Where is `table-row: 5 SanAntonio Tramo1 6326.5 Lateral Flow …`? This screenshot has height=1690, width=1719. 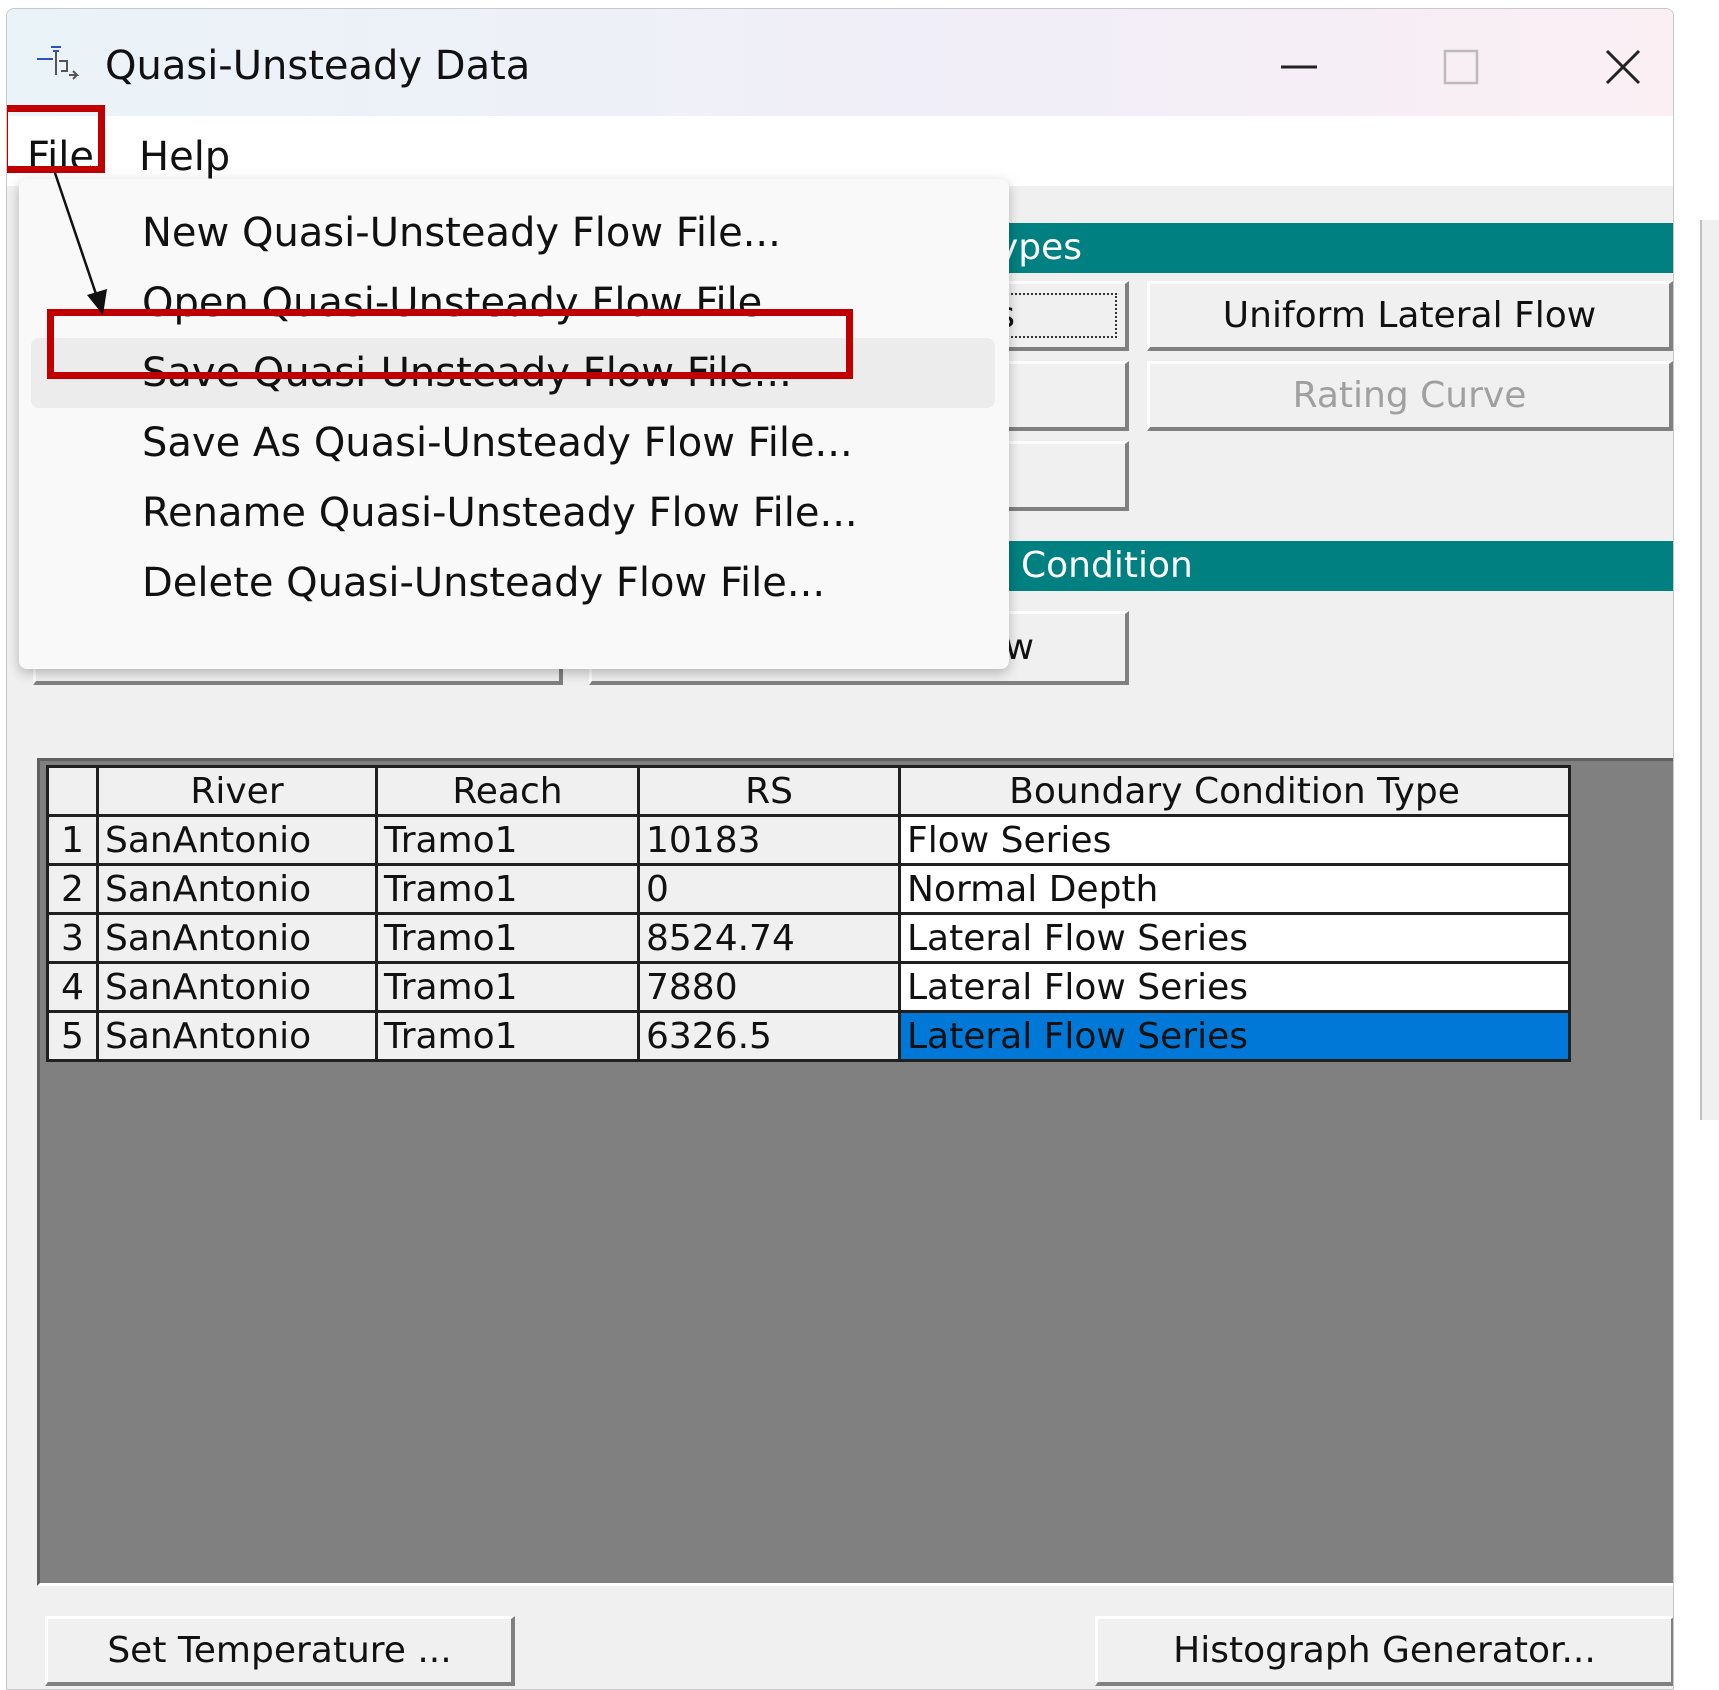
table-row: 5 SanAntonio Tramo1 6326.5 Lateral Flow … is located at coordinates (808, 1036).